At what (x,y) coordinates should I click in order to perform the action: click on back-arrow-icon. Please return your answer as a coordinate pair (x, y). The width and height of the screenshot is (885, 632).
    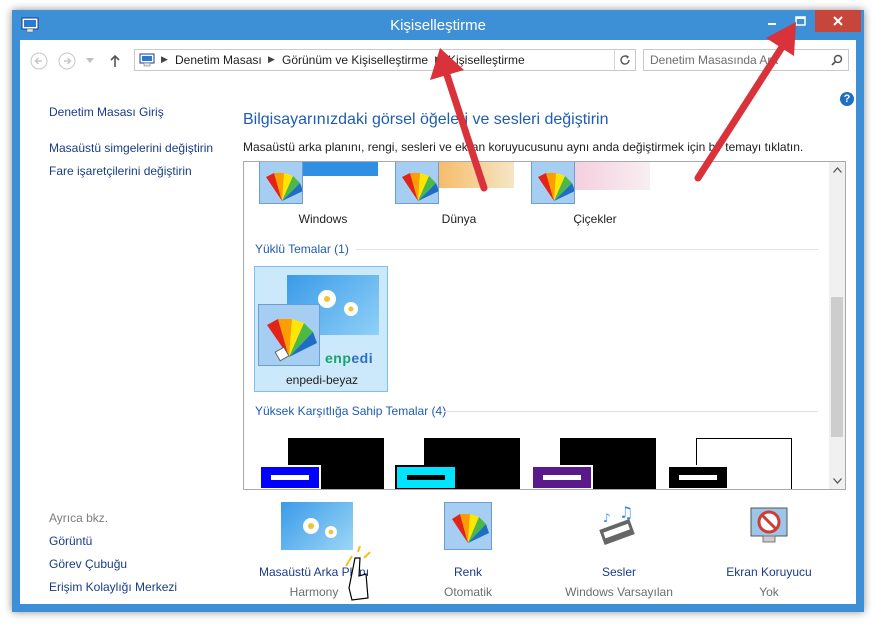
    Looking at the image, I should click on (39, 61).